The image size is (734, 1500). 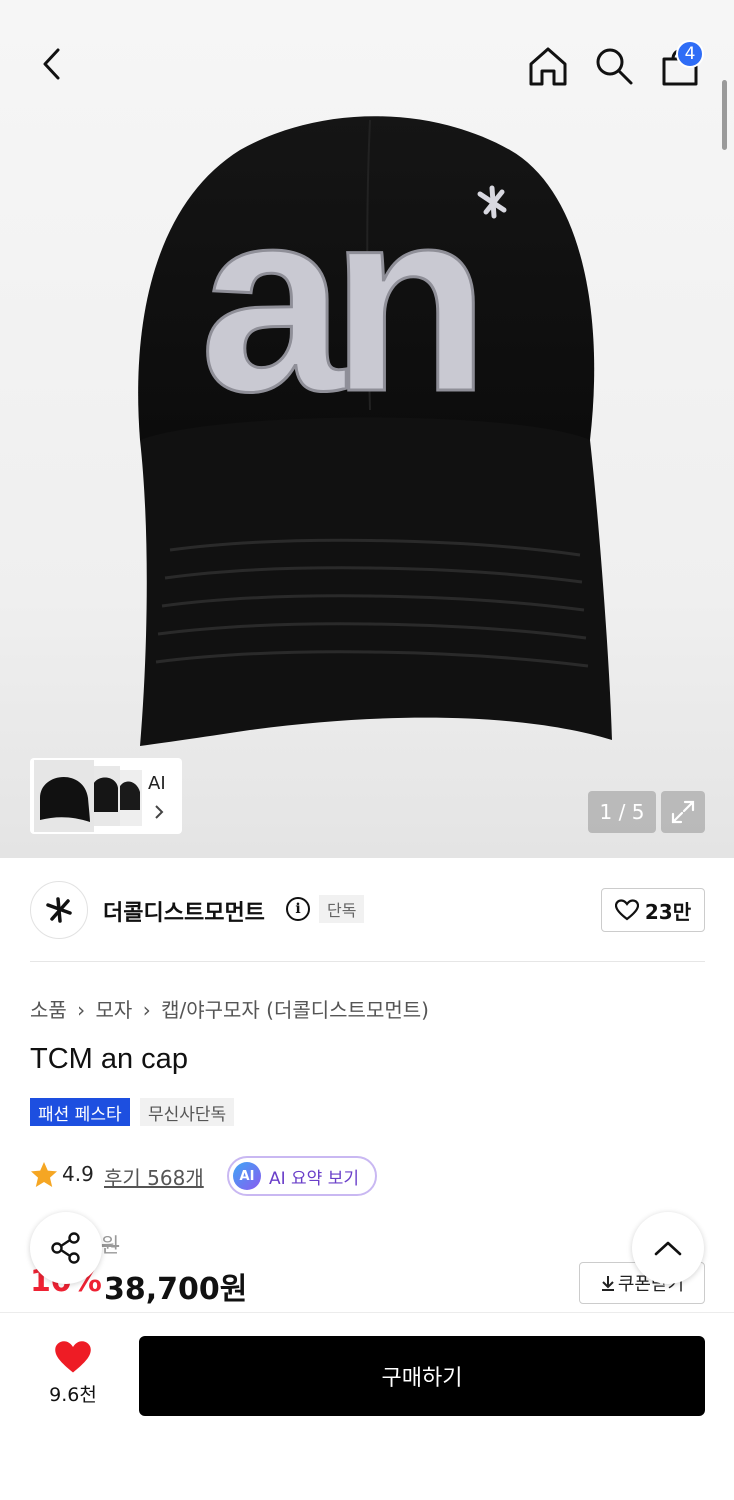 I want to click on brand-star-icon, so click(x=59, y=910).